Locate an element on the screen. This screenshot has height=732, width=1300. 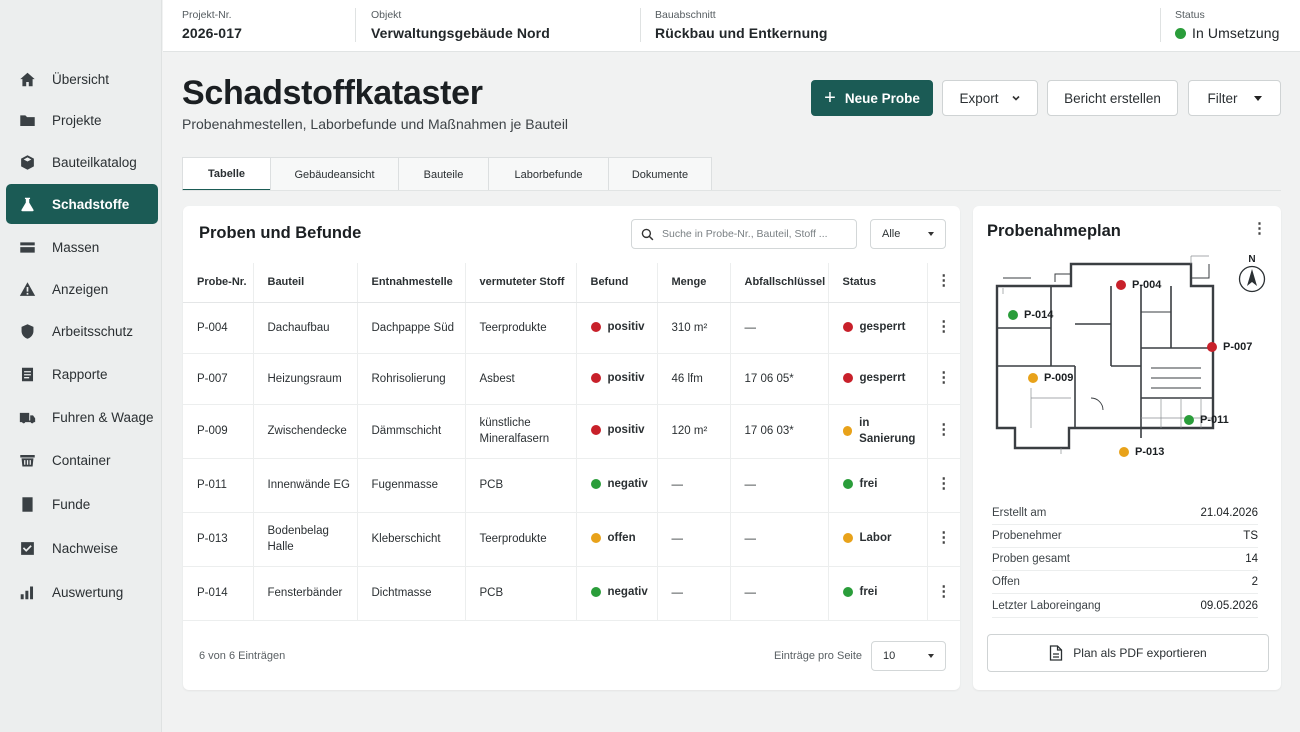
column-header: Abfallschlüssel is located at coordinates (779, 283).